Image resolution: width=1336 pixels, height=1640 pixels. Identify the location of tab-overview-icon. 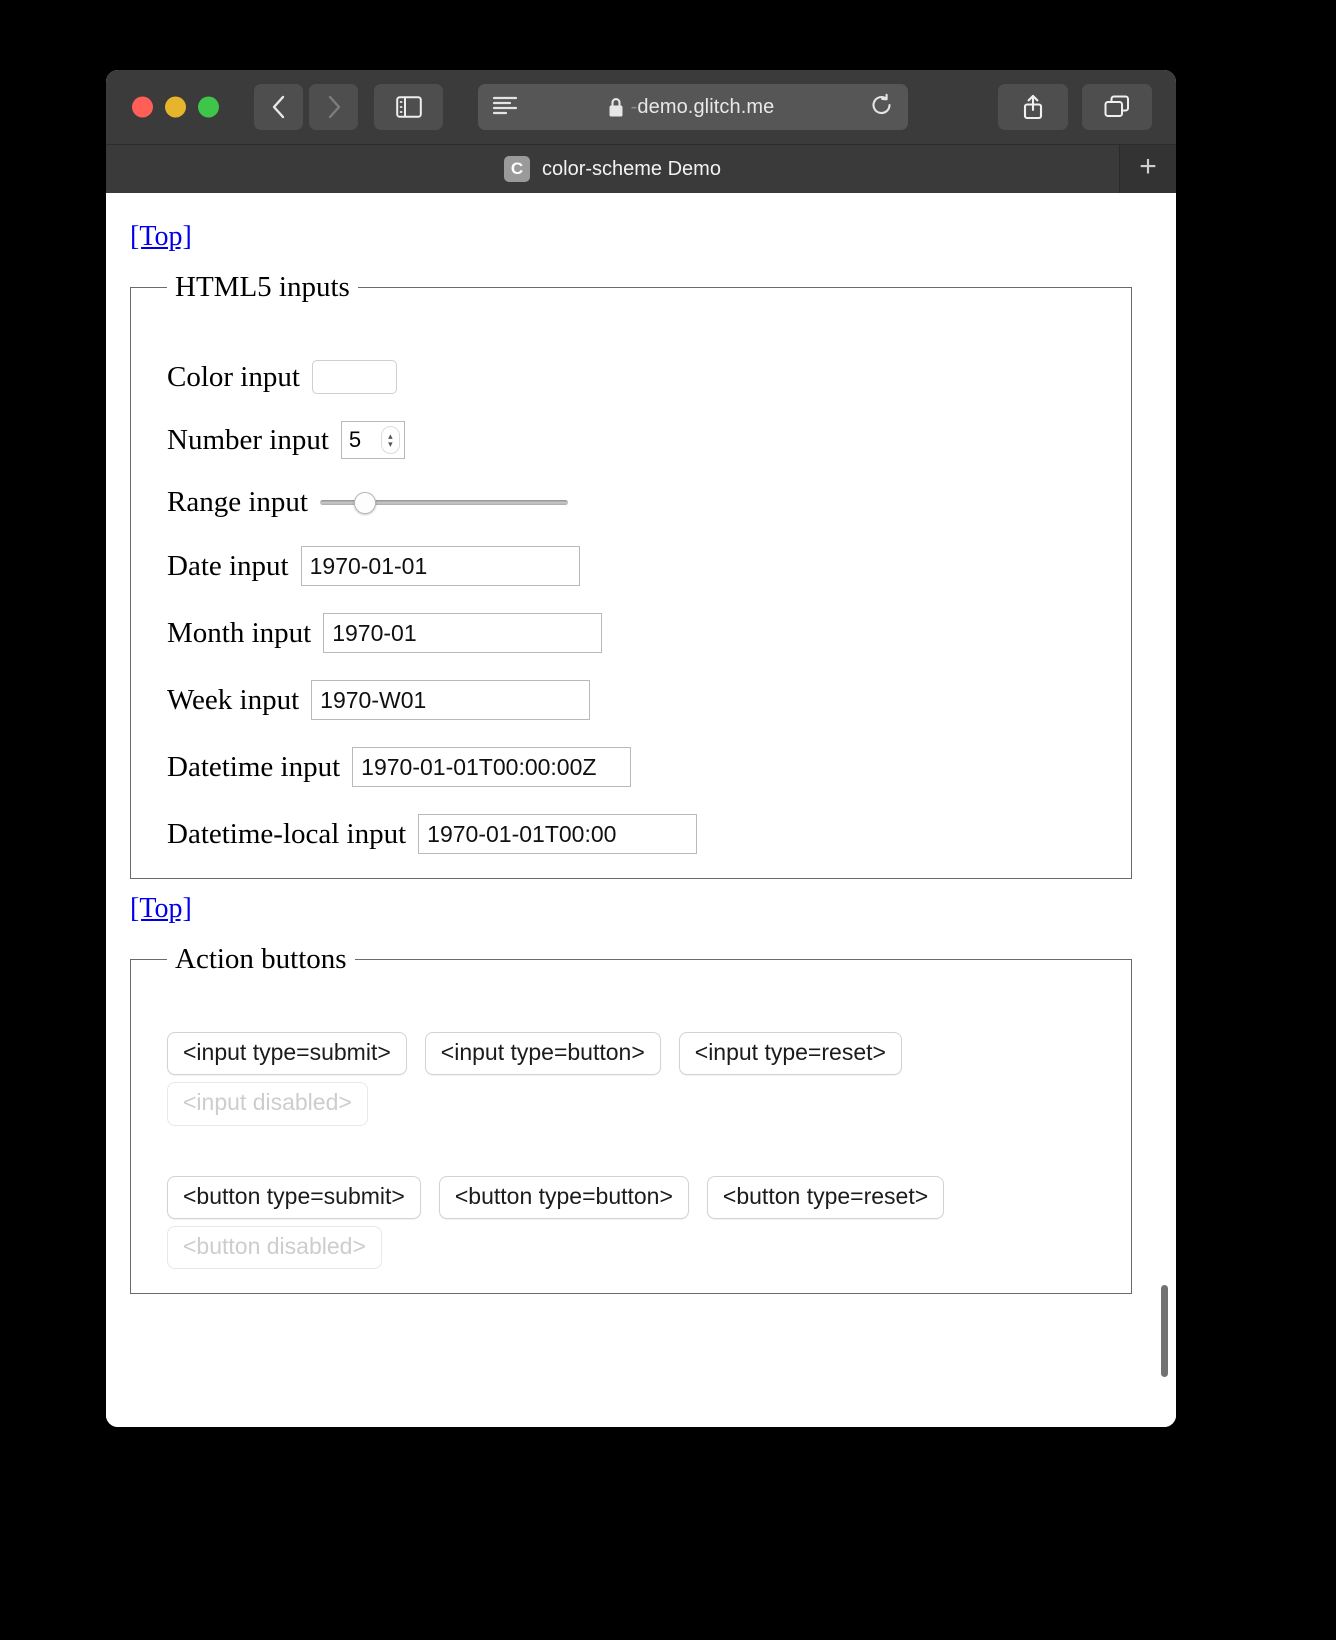
(1116, 106).